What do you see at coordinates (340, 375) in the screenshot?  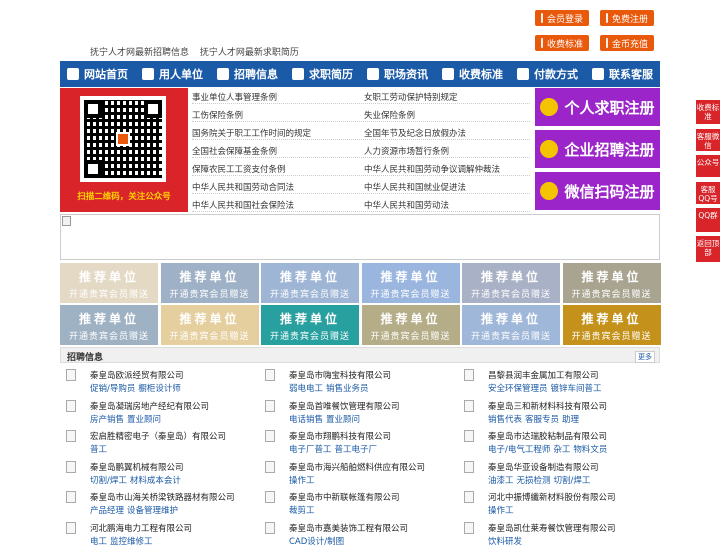 I see `company-link: 秦皇岛市嗨宝科技有限公司` at bounding box center [340, 375].